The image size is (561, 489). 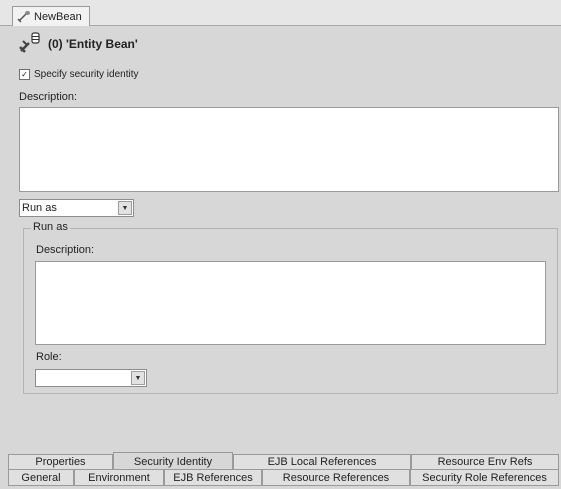 I want to click on tab-security-role-references: Security Role References, so click(x=484, y=477).